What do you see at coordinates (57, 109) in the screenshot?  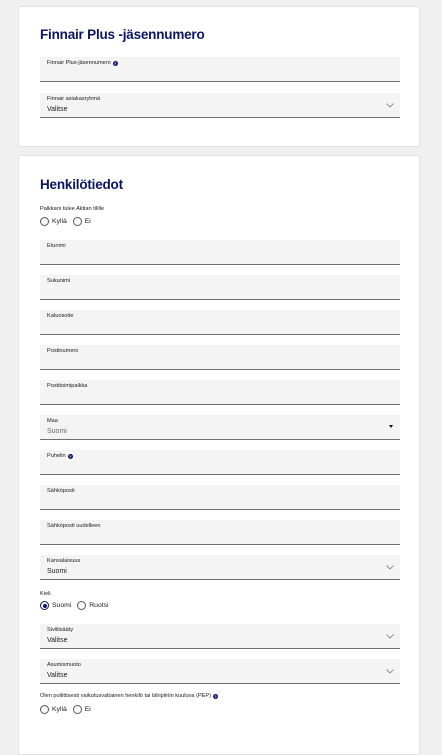 I see `customer-group-value: Valitse` at bounding box center [57, 109].